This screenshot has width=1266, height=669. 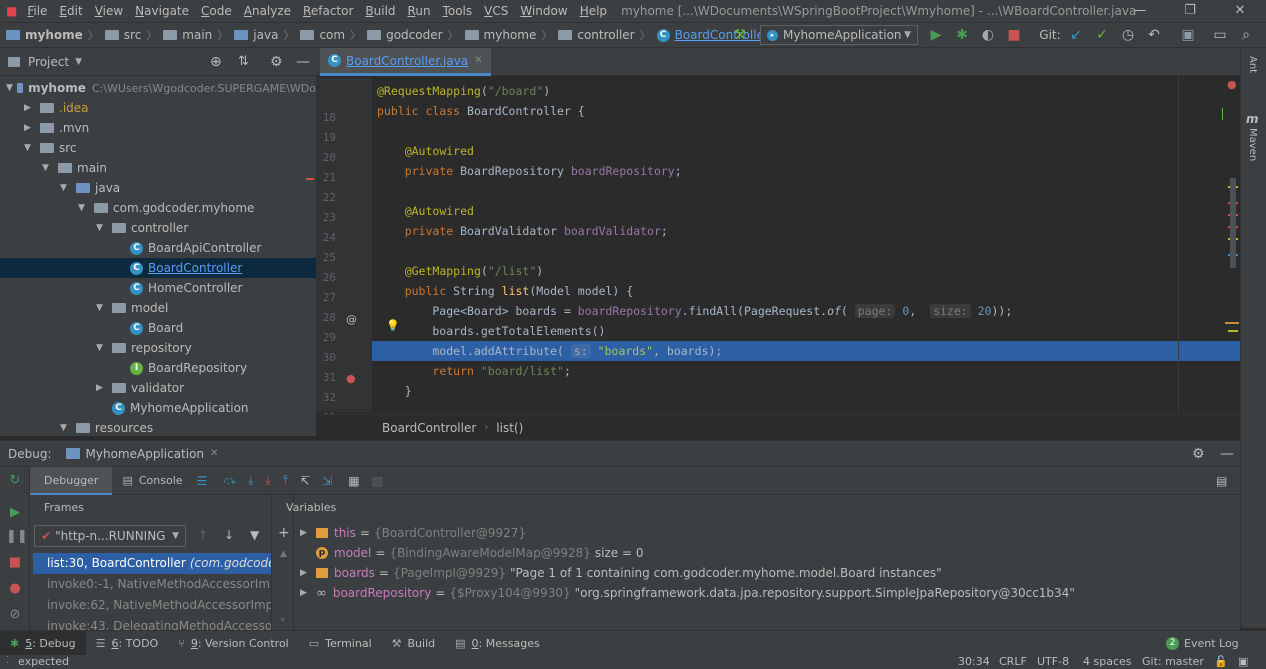 What do you see at coordinates (1220, 35) in the screenshot?
I see `presentation-icon: ▭` at bounding box center [1220, 35].